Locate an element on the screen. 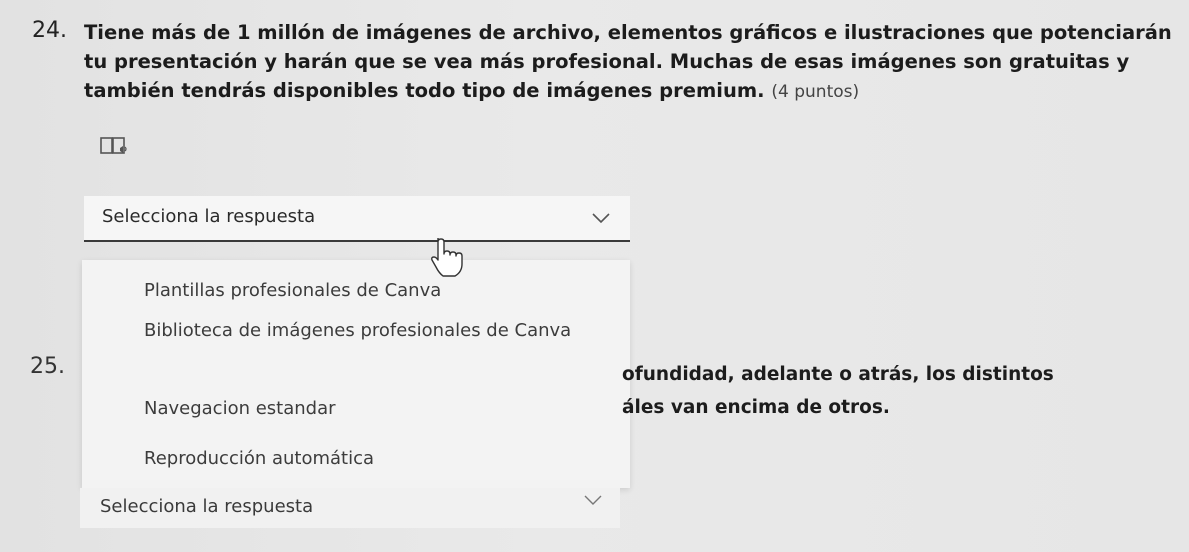 This screenshot has height=552, width=1189. question-25-number: 25. is located at coordinates (47, 366).